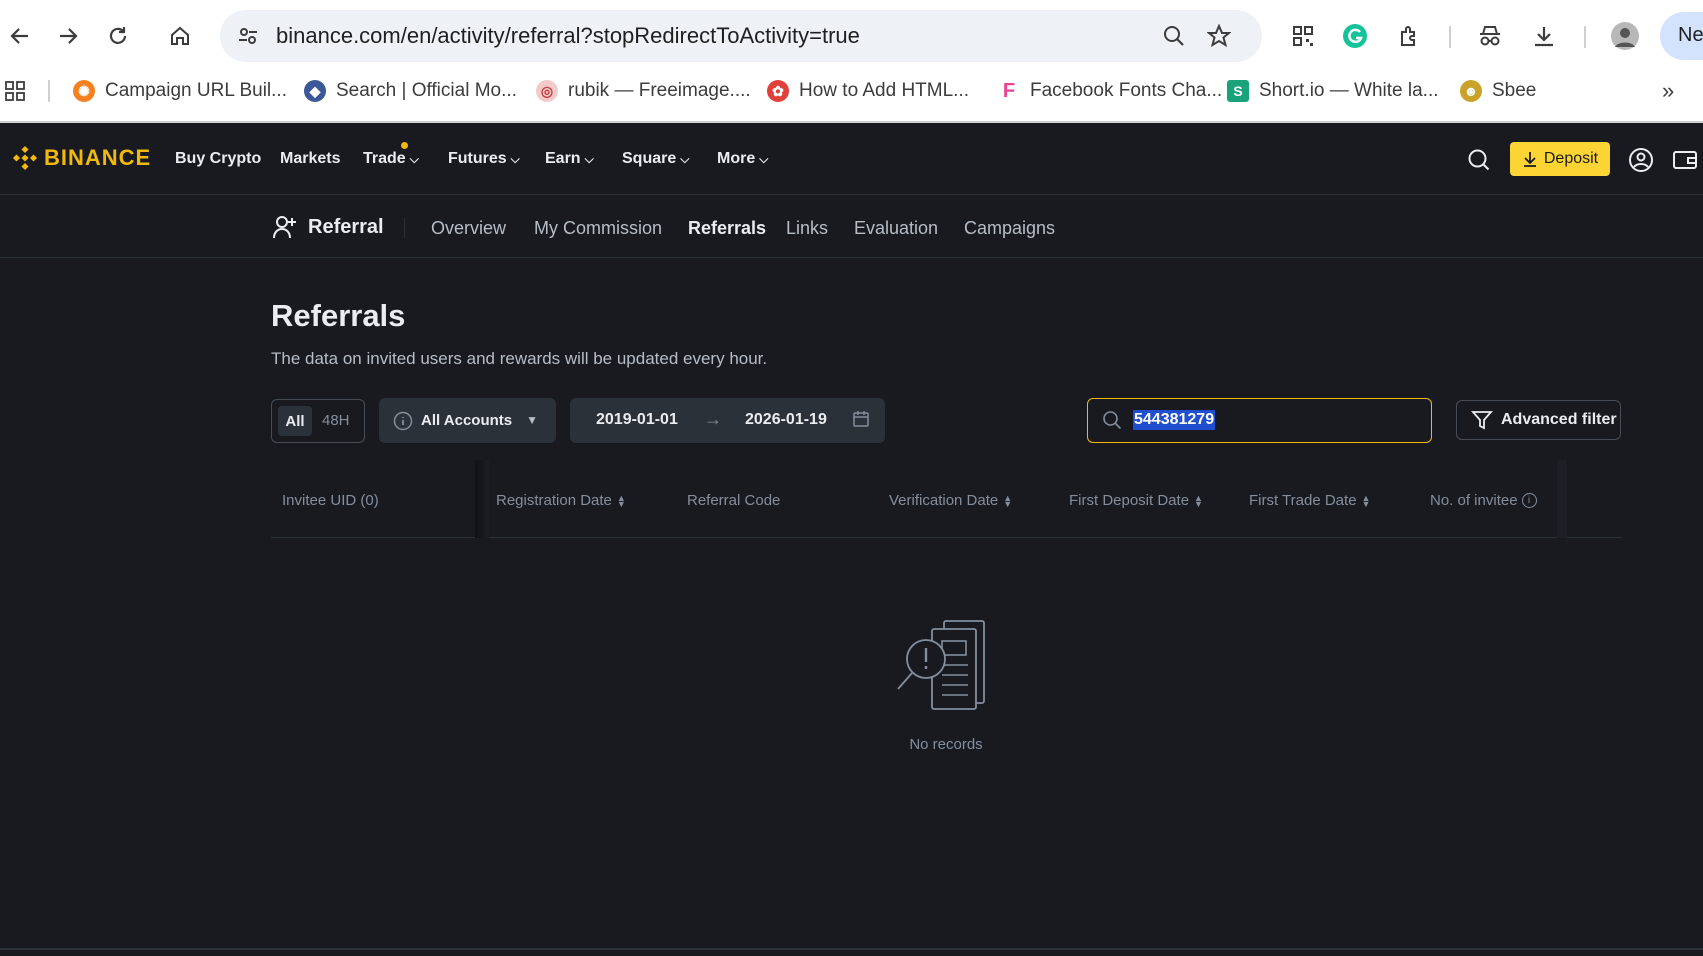 The width and height of the screenshot is (1703, 956). What do you see at coordinates (532, 420) in the screenshot?
I see `caret-down-icon: ▼` at bounding box center [532, 420].